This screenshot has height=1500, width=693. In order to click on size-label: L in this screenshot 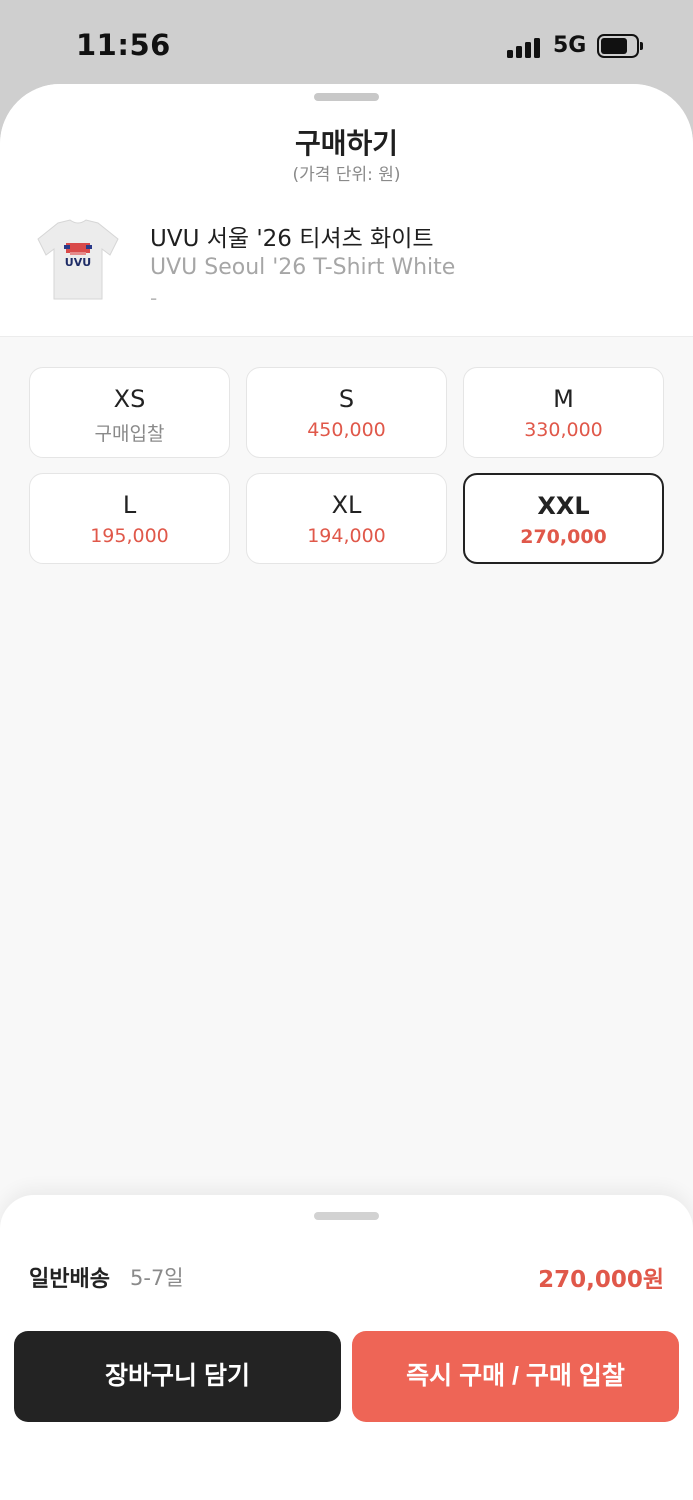, I will do `click(129, 505)`.